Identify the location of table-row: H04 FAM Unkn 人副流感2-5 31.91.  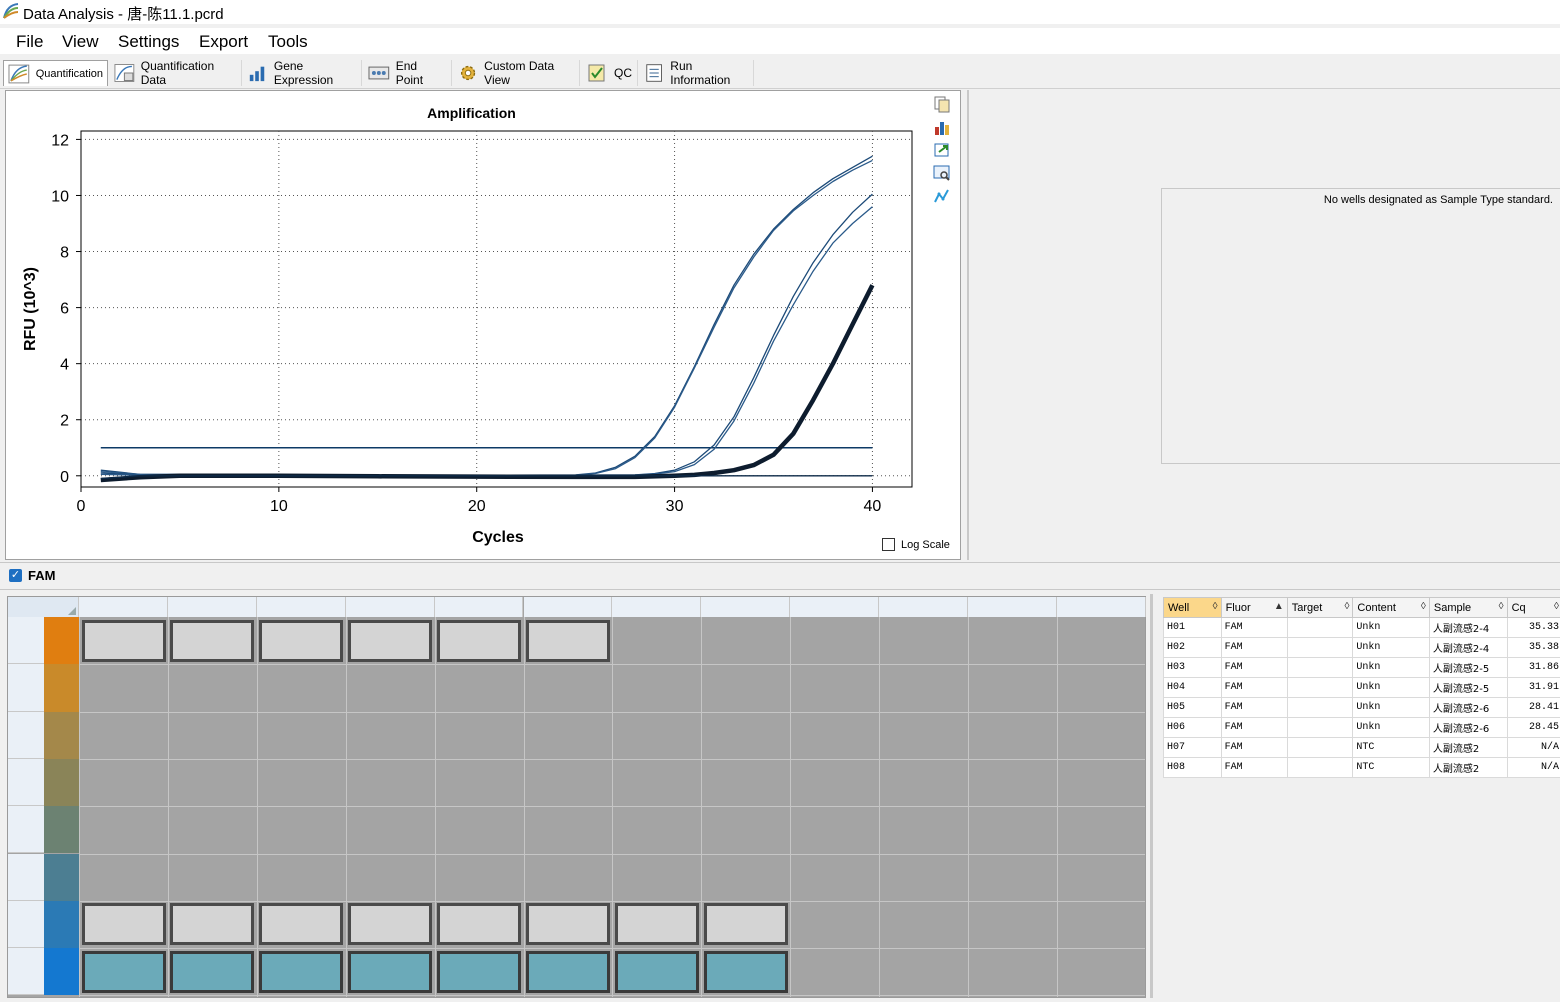
(1361, 687).